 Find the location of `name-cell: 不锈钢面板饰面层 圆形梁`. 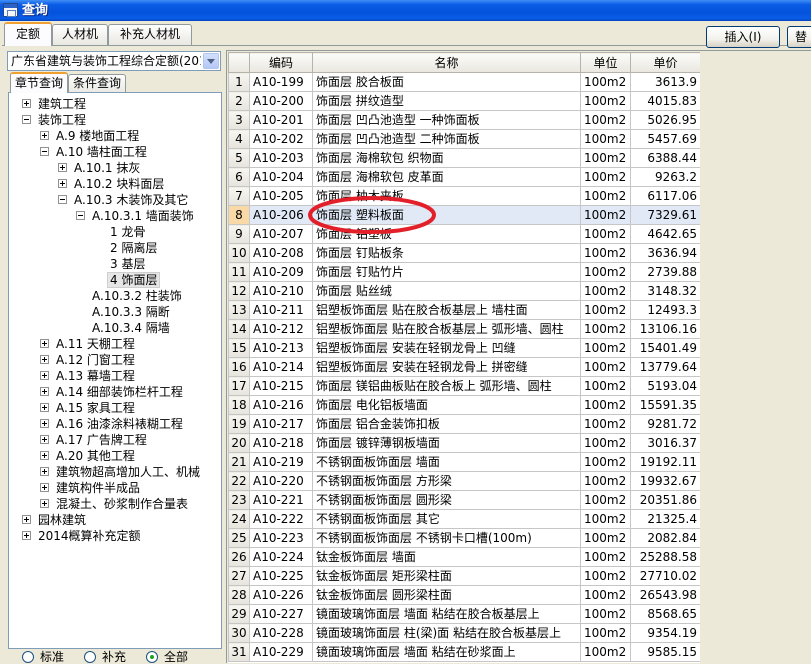

name-cell: 不锈钢面板饰面层 圆形梁 is located at coordinates (446, 500).